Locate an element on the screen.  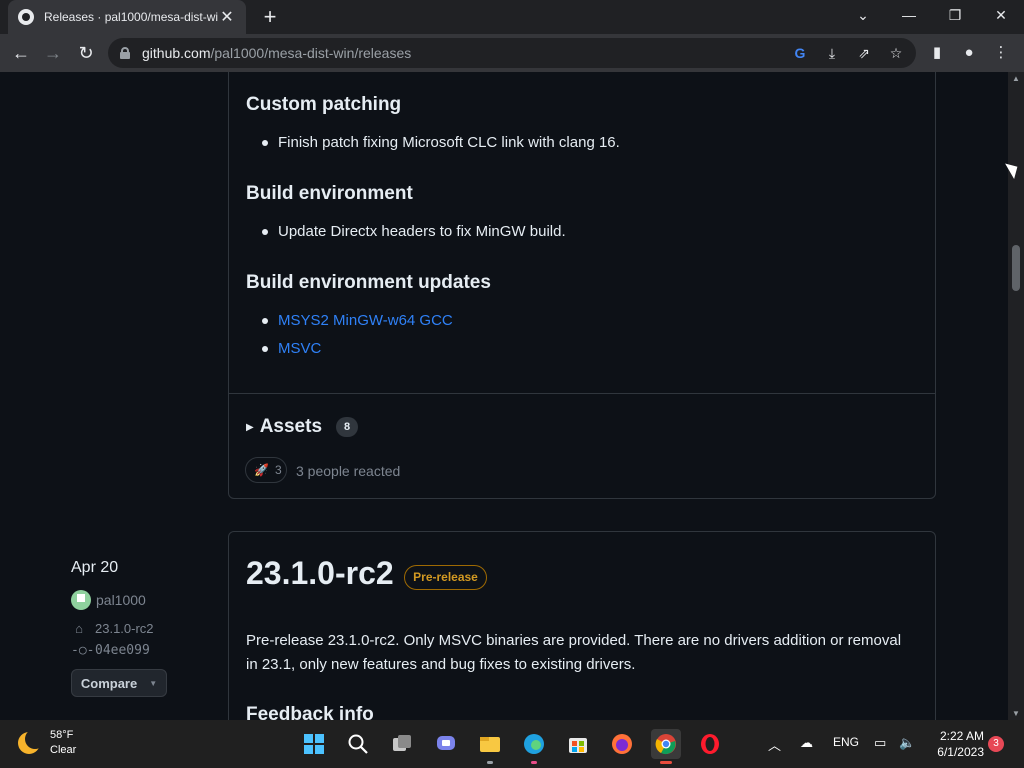
chrome-icon is located at coordinates (665, 744).